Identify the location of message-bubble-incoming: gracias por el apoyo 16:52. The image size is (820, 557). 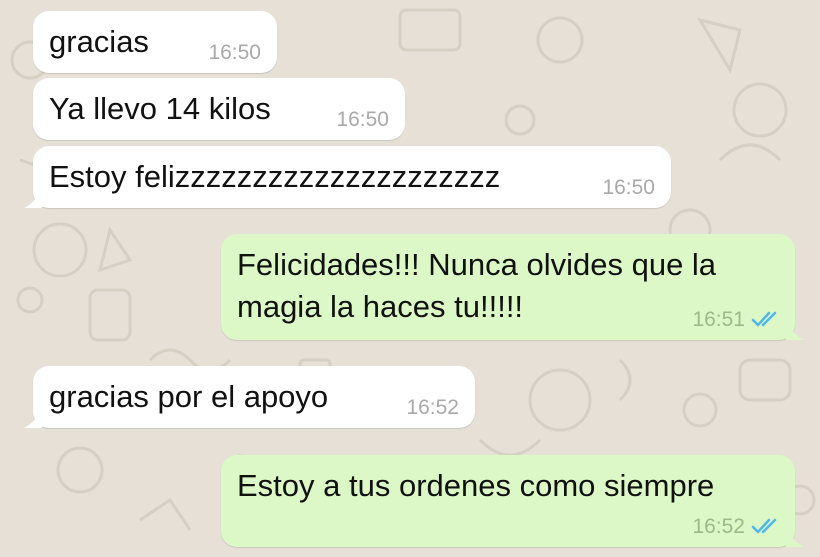
(249, 397).